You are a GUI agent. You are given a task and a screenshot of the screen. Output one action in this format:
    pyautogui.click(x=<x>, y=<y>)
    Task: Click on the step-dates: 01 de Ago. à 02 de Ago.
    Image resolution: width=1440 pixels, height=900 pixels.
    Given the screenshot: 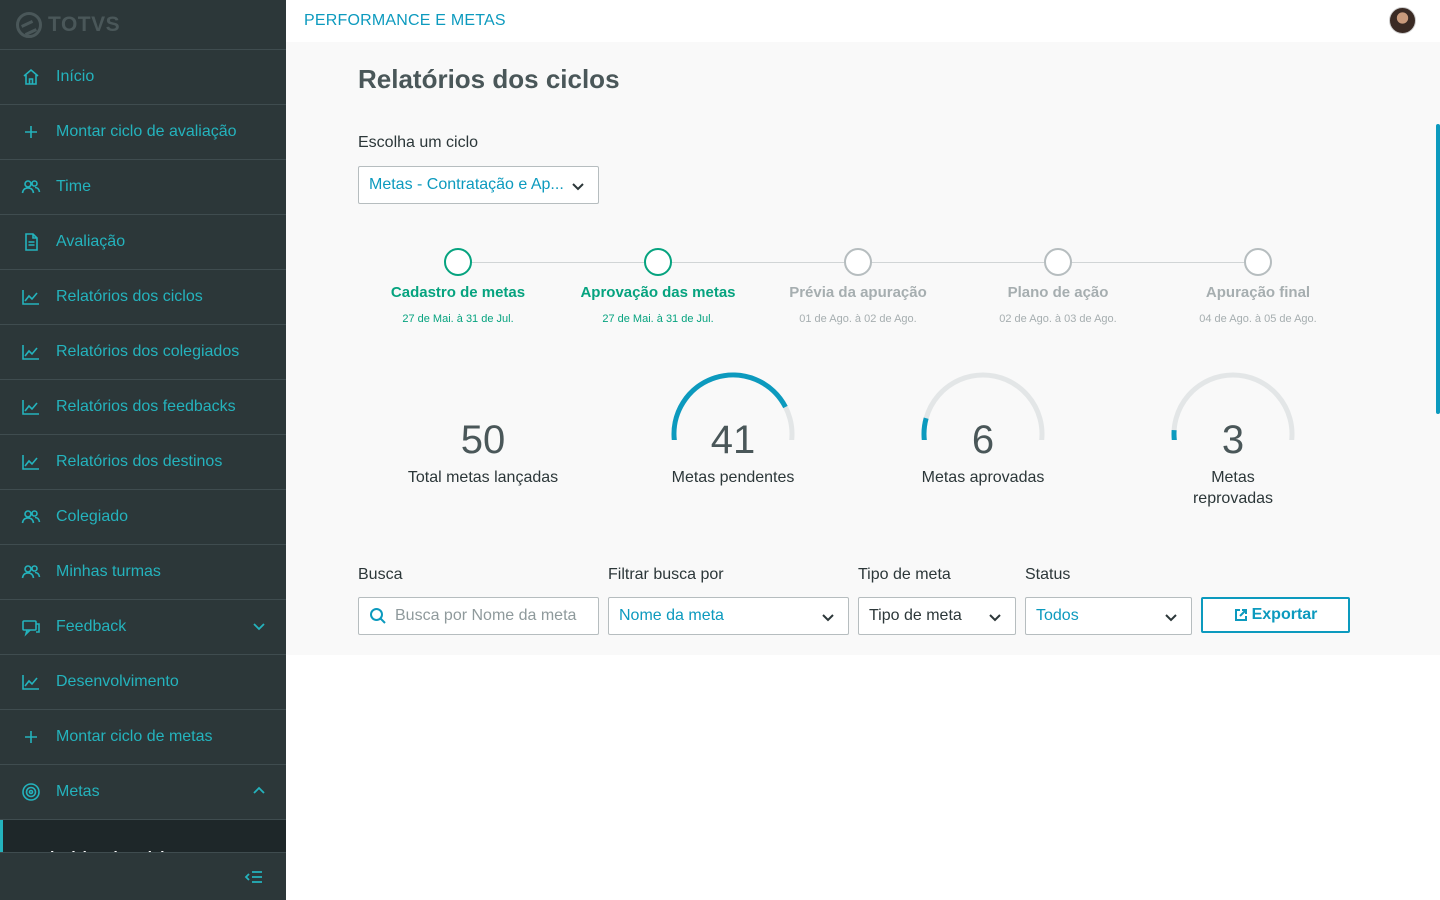 What is the action you would take?
    pyautogui.click(x=858, y=319)
    